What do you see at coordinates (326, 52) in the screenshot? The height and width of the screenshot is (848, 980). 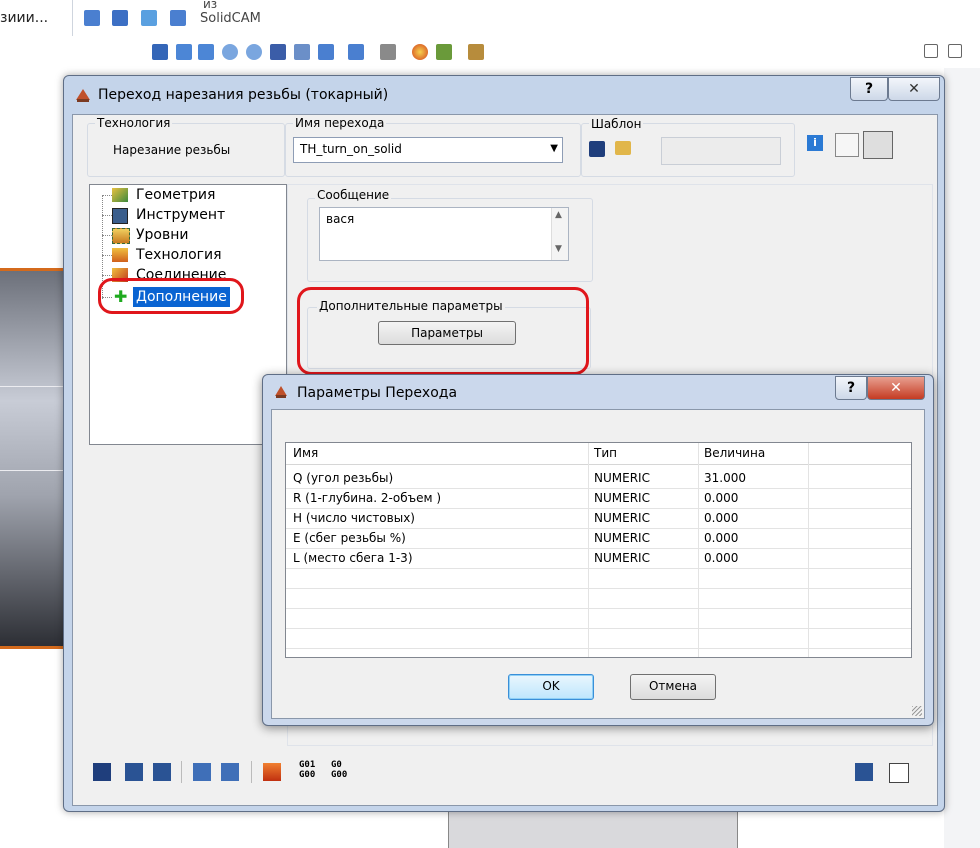 I see `view-orientation-icon` at bounding box center [326, 52].